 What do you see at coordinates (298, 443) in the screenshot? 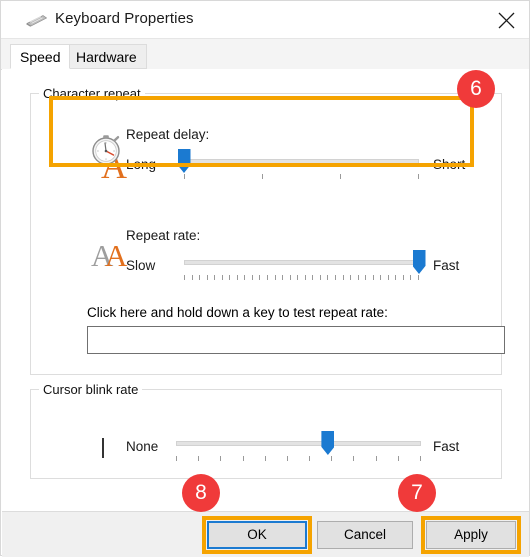
I see `cursor-blink-rate-slider-track` at bounding box center [298, 443].